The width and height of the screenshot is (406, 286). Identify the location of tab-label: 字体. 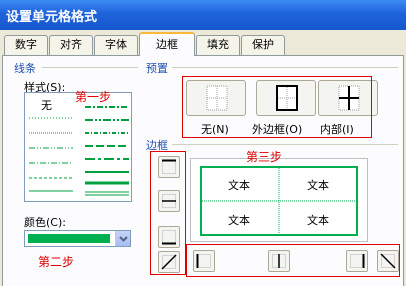
(116, 44).